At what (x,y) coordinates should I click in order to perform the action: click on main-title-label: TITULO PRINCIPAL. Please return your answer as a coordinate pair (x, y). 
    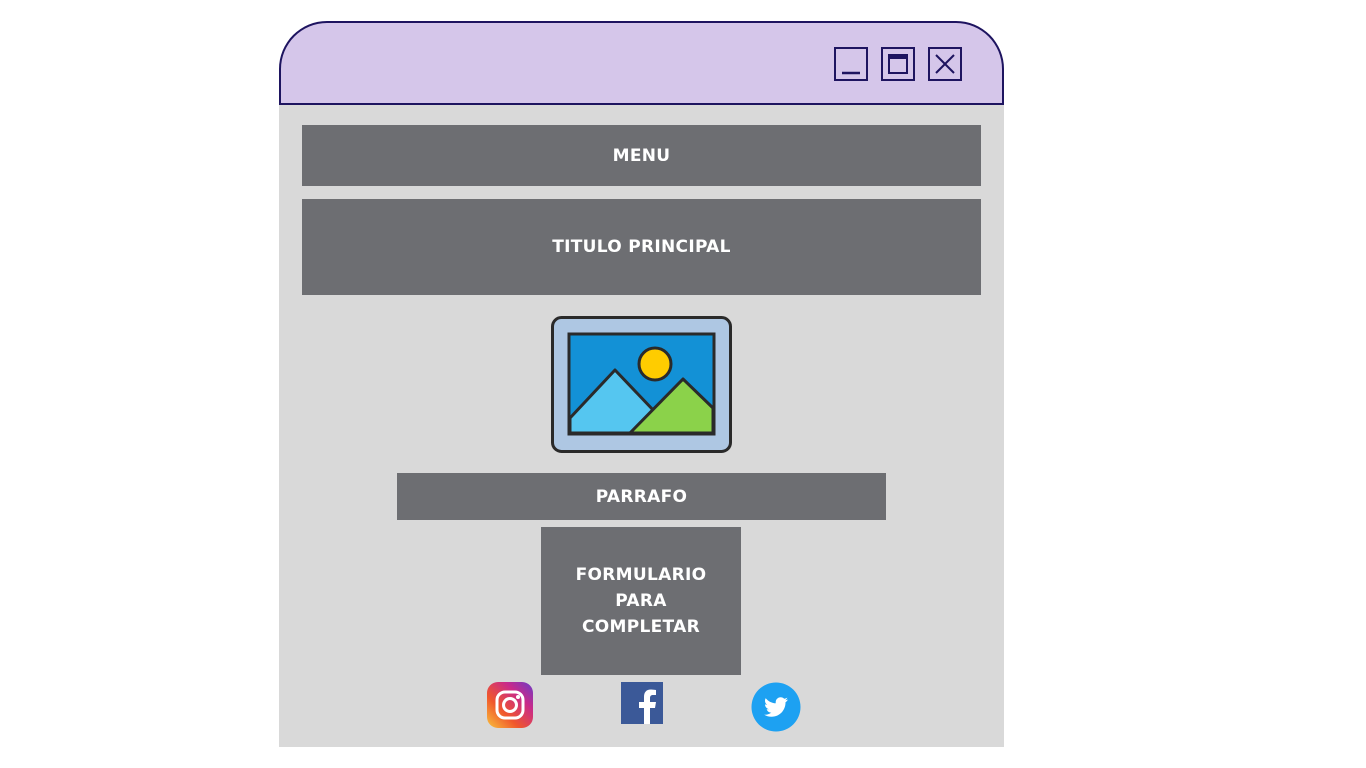
    Looking at the image, I should click on (641, 247).